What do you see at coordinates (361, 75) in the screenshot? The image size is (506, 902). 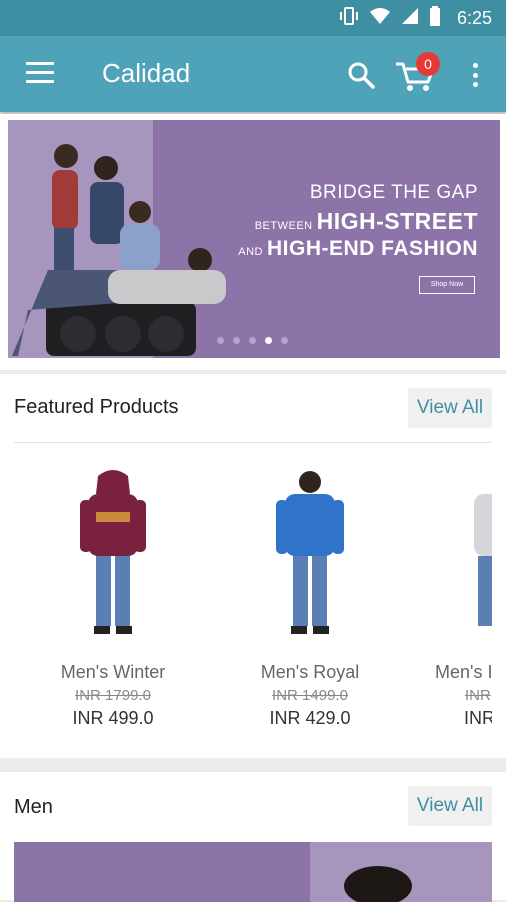 I see `search-icon` at bounding box center [361, 75].